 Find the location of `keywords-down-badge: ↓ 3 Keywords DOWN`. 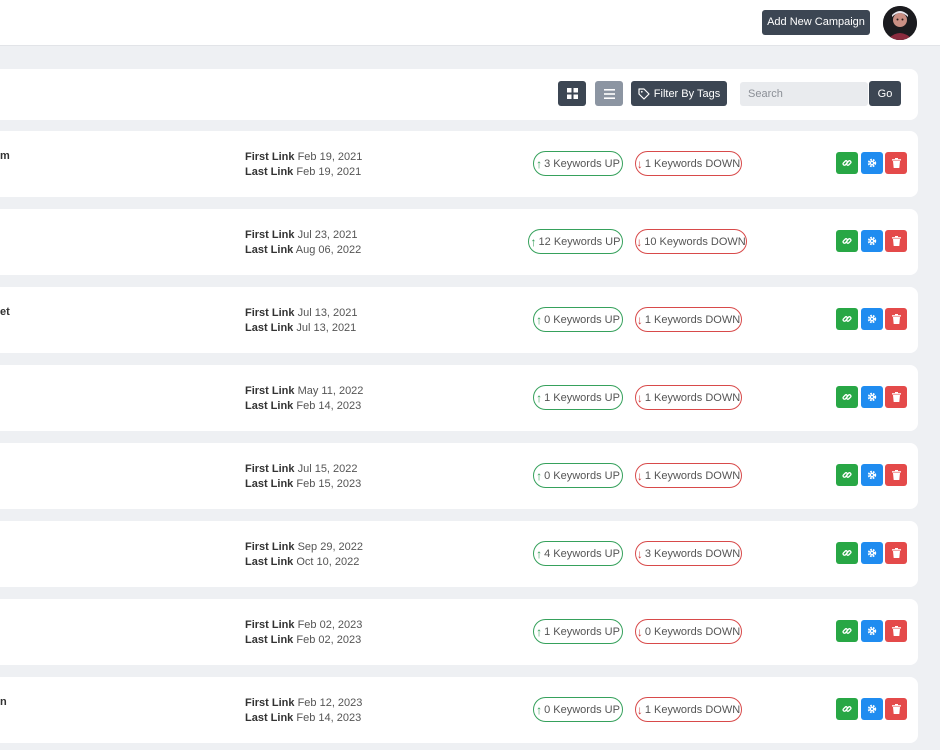

keywords-down-badge: ↓ 3 Keywords DOWN is located at coordinates (688, 553).